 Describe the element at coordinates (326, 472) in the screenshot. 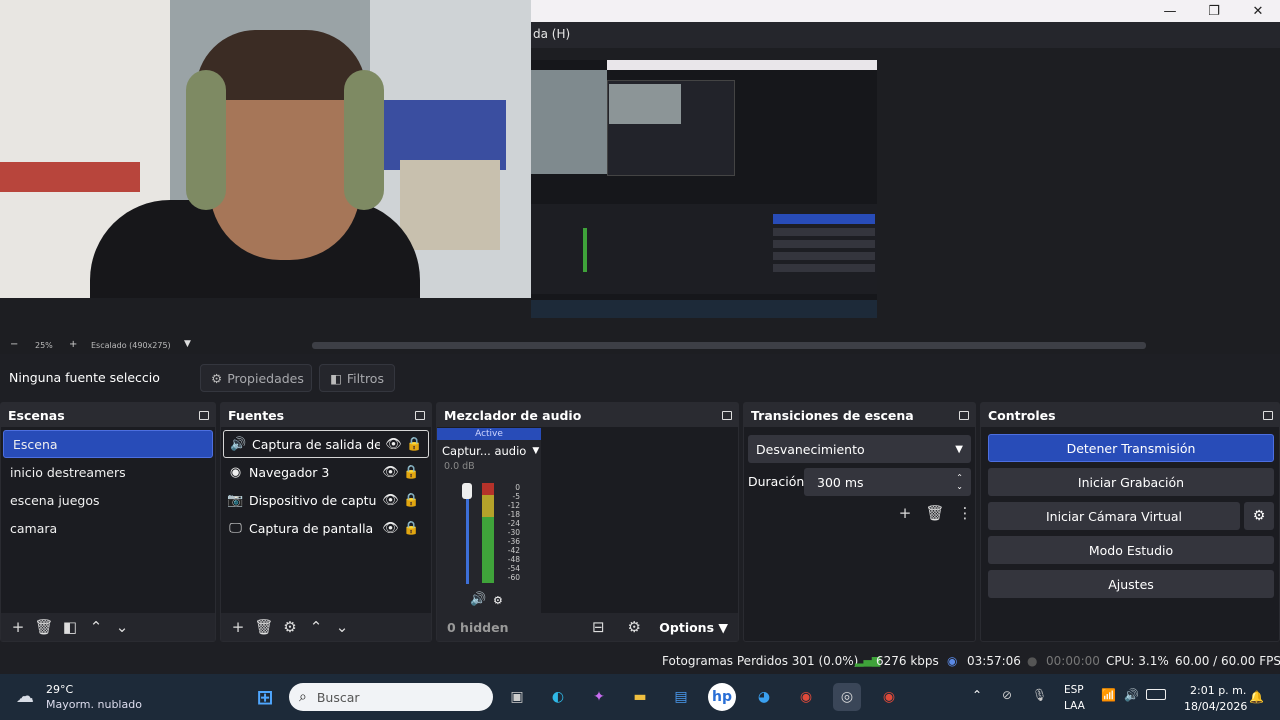

I see `source-item: ◉ Navegador 3 👁 🔒` at that location.